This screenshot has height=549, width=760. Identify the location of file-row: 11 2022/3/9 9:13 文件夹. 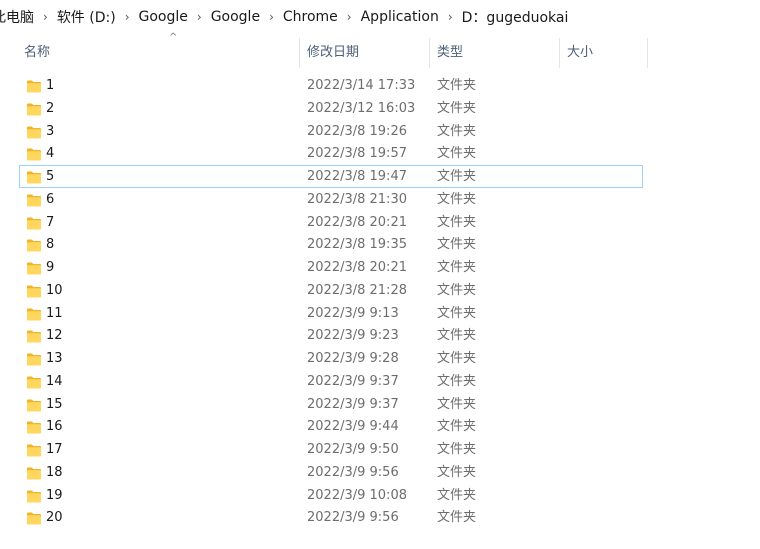
(331, 313).